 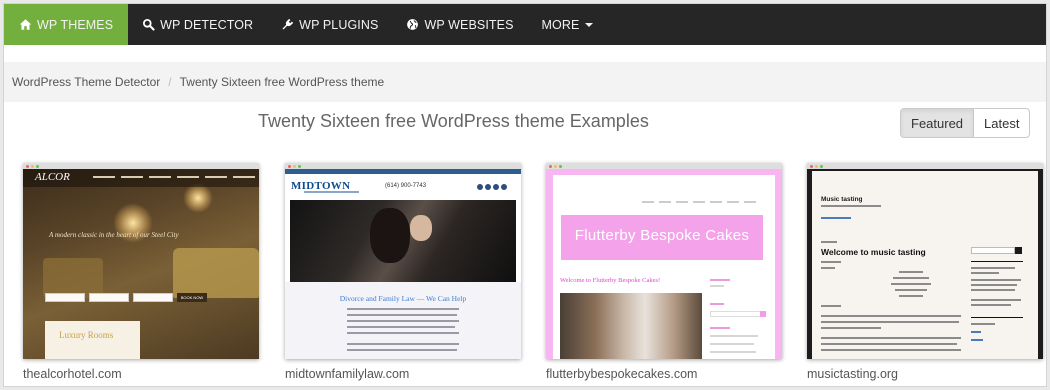 What do you see at coordinates (66, 24) in the screenshot?
I see `nav-wp-themes: WP THEMES` at bounding box center [66, 24].